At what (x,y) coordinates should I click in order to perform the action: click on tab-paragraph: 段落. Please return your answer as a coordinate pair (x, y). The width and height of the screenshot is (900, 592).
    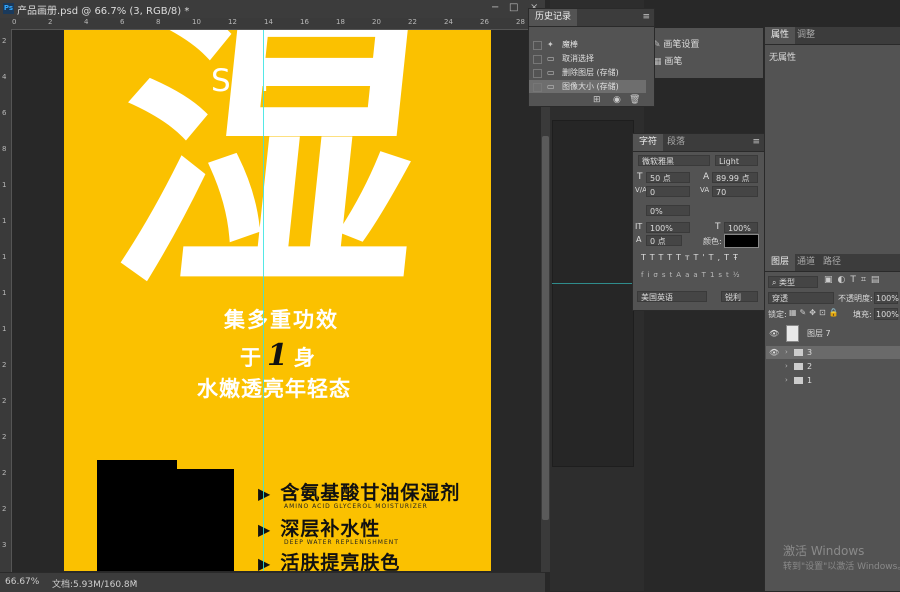
    Looking at the image, I should click on (676, 142).